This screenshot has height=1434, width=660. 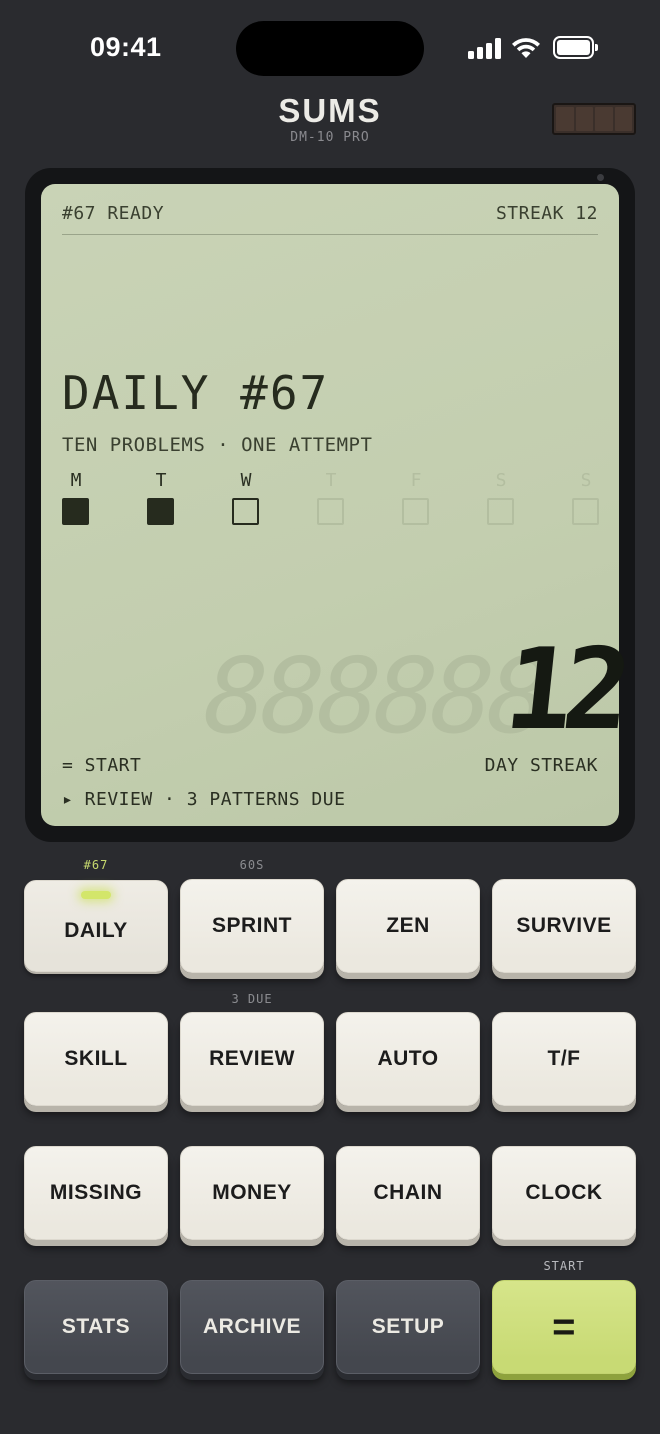 I want to click on chain-button: CHAIN, so click(x=408, y=1193).